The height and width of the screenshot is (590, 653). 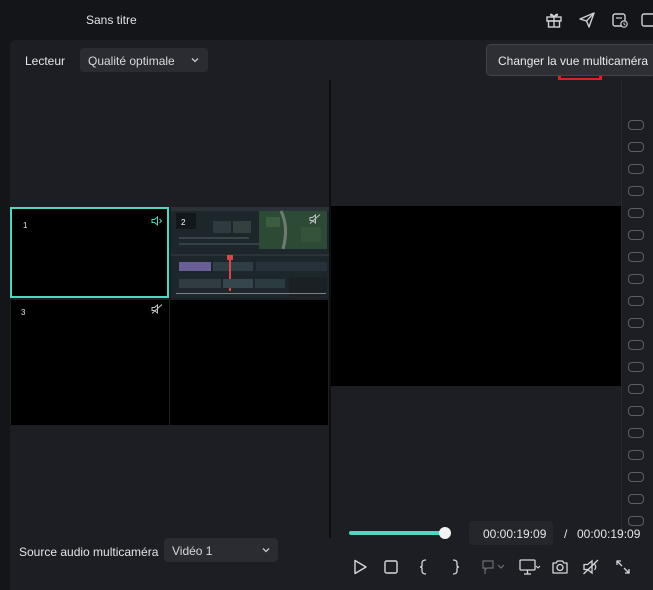 I want to click on quality-dropdown: Qualité optimale, so click(x=144, y=60).